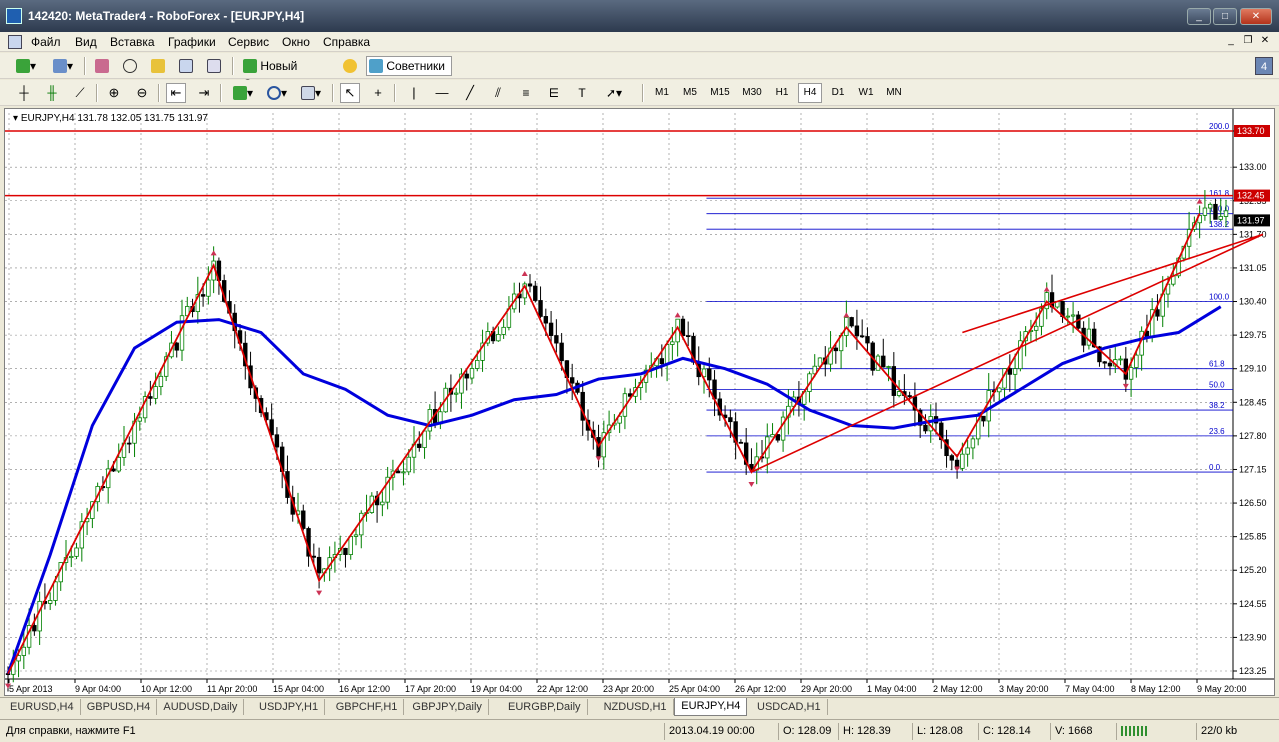 This screenshot has width=1279, height=742. Describe the element at coordinates (1256, 16) in the screenshot. I see `close-button: ✕` at that location.